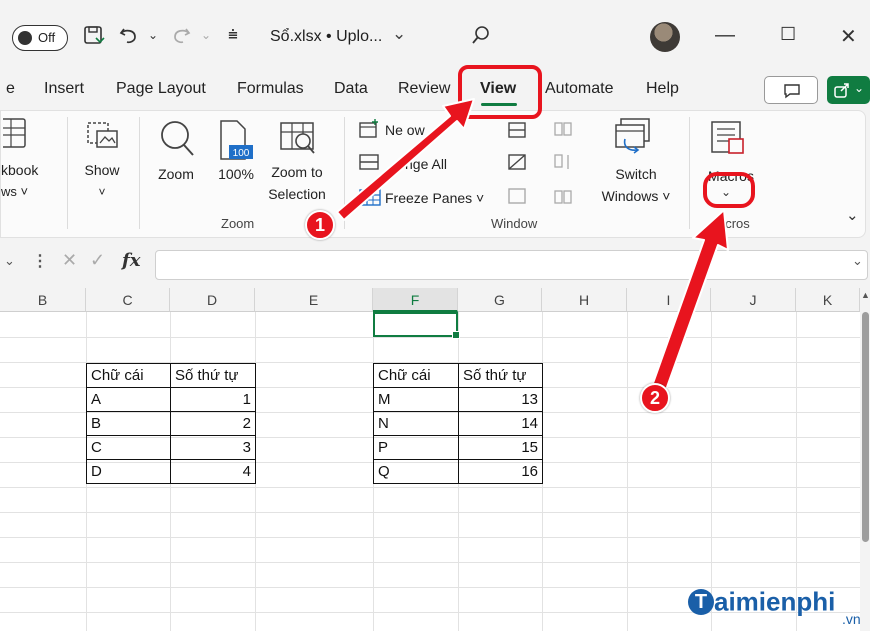 This screenshot has width=870, height=631. Describe the element at coordinates (775, 601) in the screenshot. I see `watermark-text: aimienphi` at that location.